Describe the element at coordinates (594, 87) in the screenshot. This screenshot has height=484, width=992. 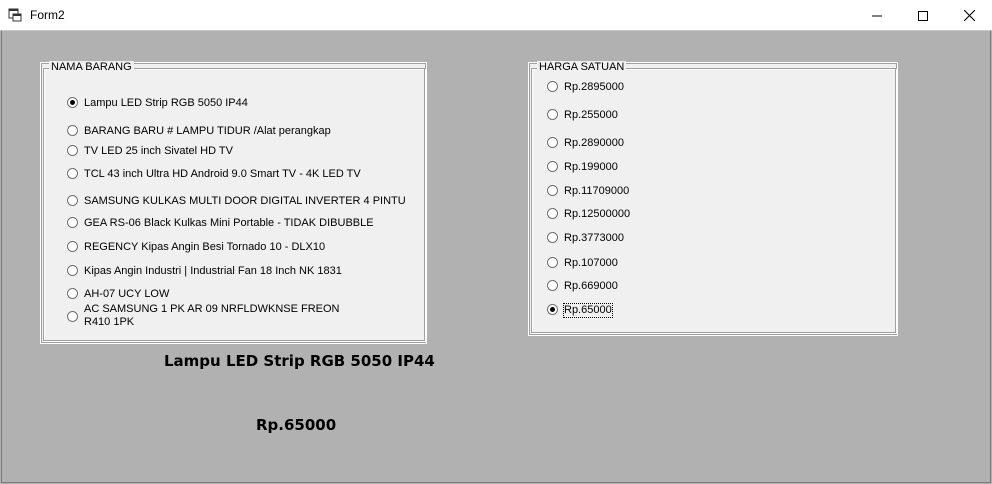
I see `radio-label: Rp.2895000` at that location.